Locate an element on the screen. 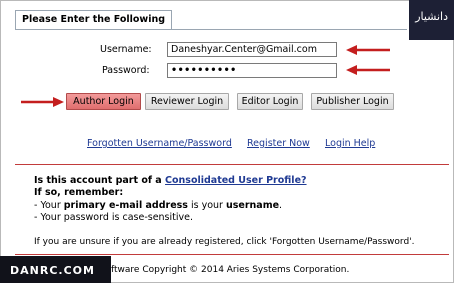 The image size is (454, 283). username-field: Daneshyar.Center@Gmail.com is located at coordinates (252, 49).